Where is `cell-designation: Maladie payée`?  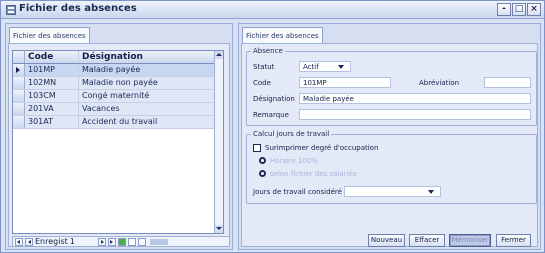
cell-designation: Maladie payée is located at coordinates (151, 70).